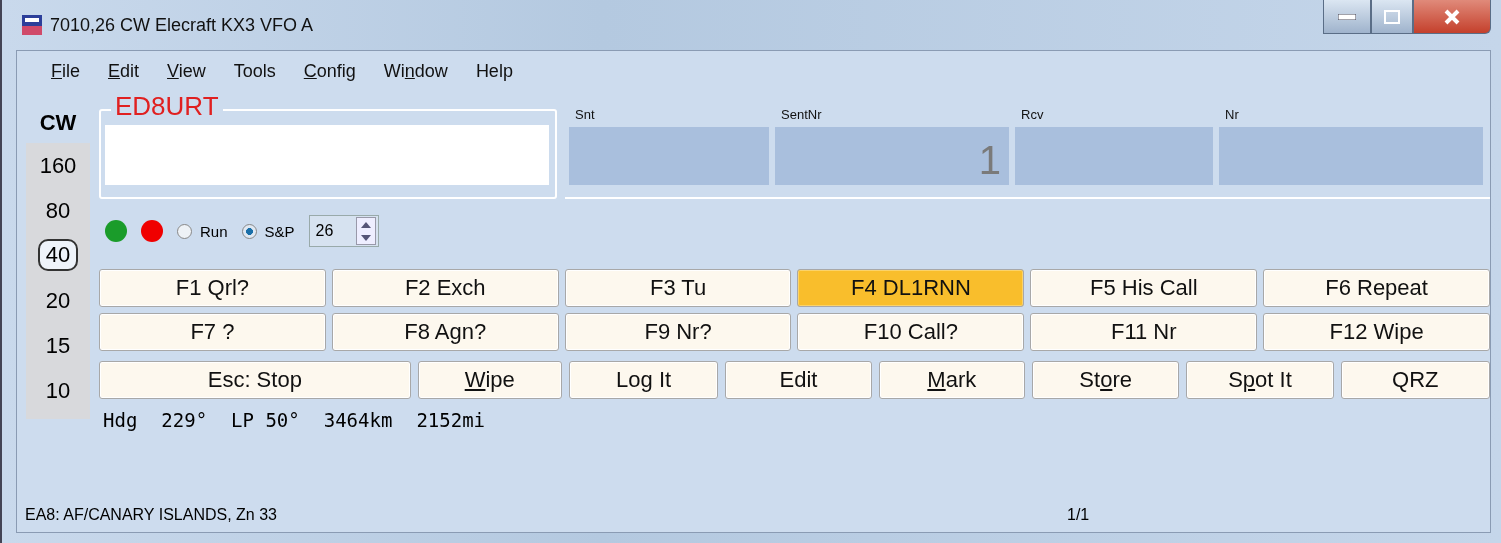  What do you see at coordinates (798, 380) in the screenshot?
I see `action-button: Edit` at bounding box center [798, 380].